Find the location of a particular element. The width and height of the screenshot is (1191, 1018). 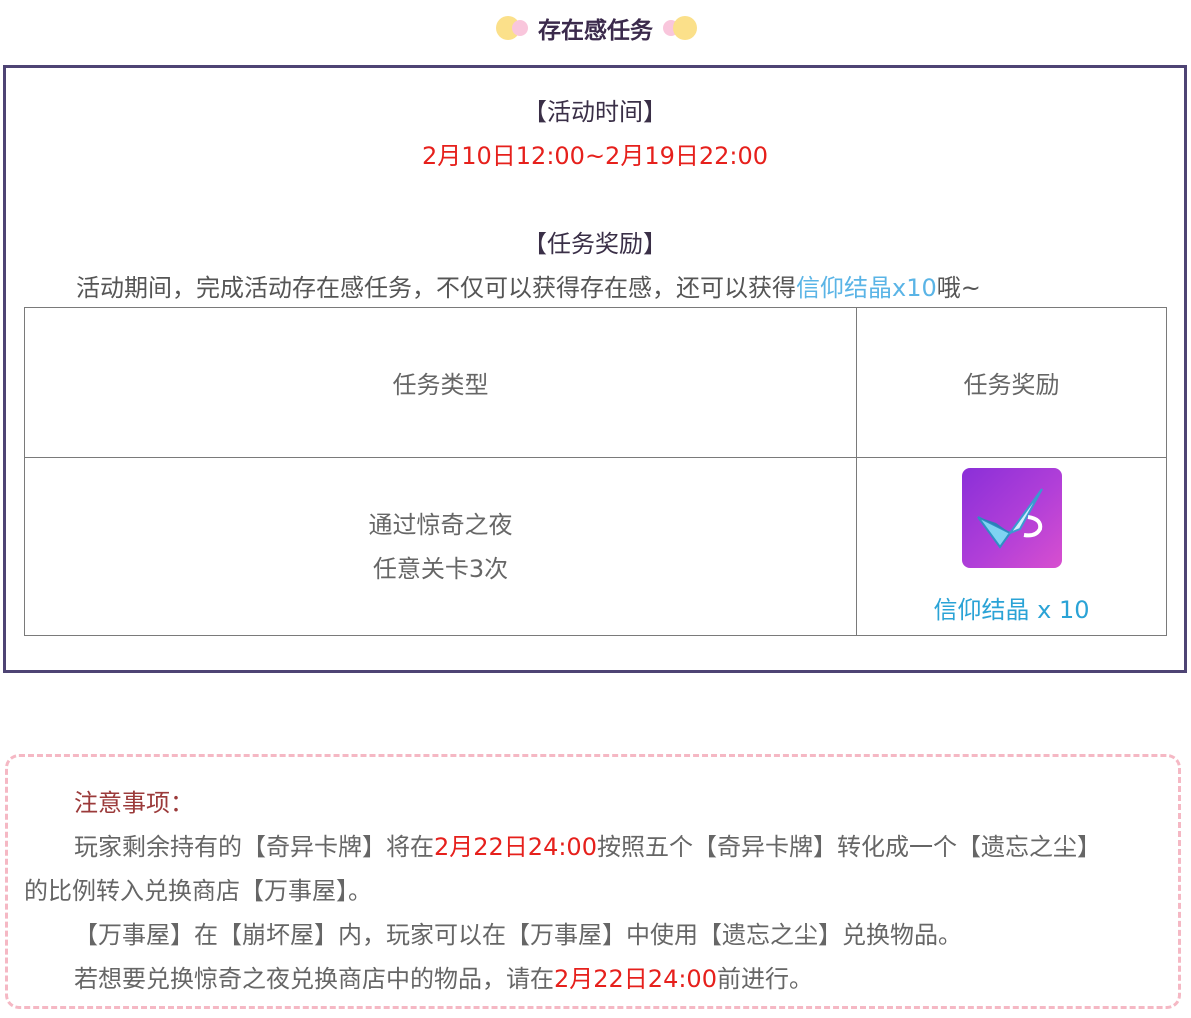

section-header: 存在感任务 is located at coordinates (595, 28).